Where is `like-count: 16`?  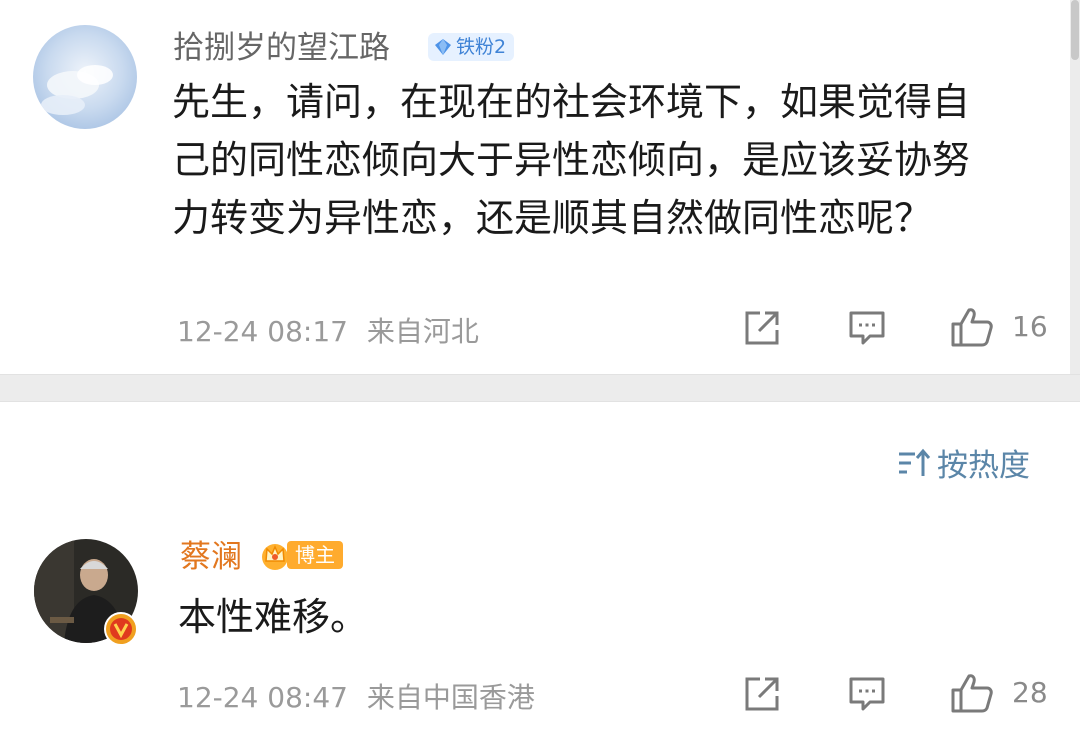 like-count: 16 is located at coordinates (1030, 326).